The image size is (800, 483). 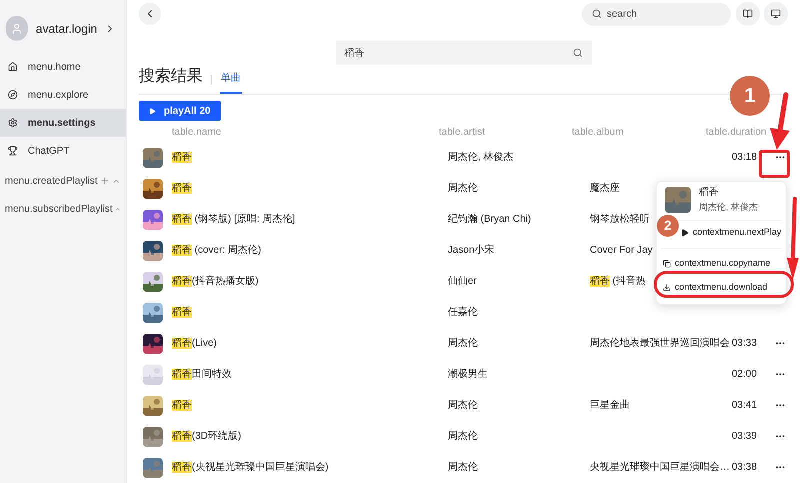 What do you see at coordinates (217, 250) in the screenshot?
I see `song-title: 稻香 (cover: 周杰伦)` at bounding box center [217, 250].